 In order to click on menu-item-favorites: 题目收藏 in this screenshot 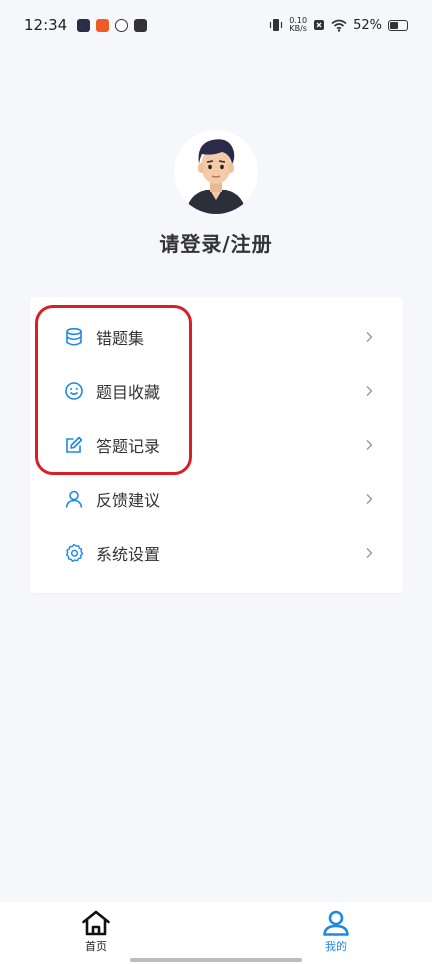, I will do `click(216, 391)`.